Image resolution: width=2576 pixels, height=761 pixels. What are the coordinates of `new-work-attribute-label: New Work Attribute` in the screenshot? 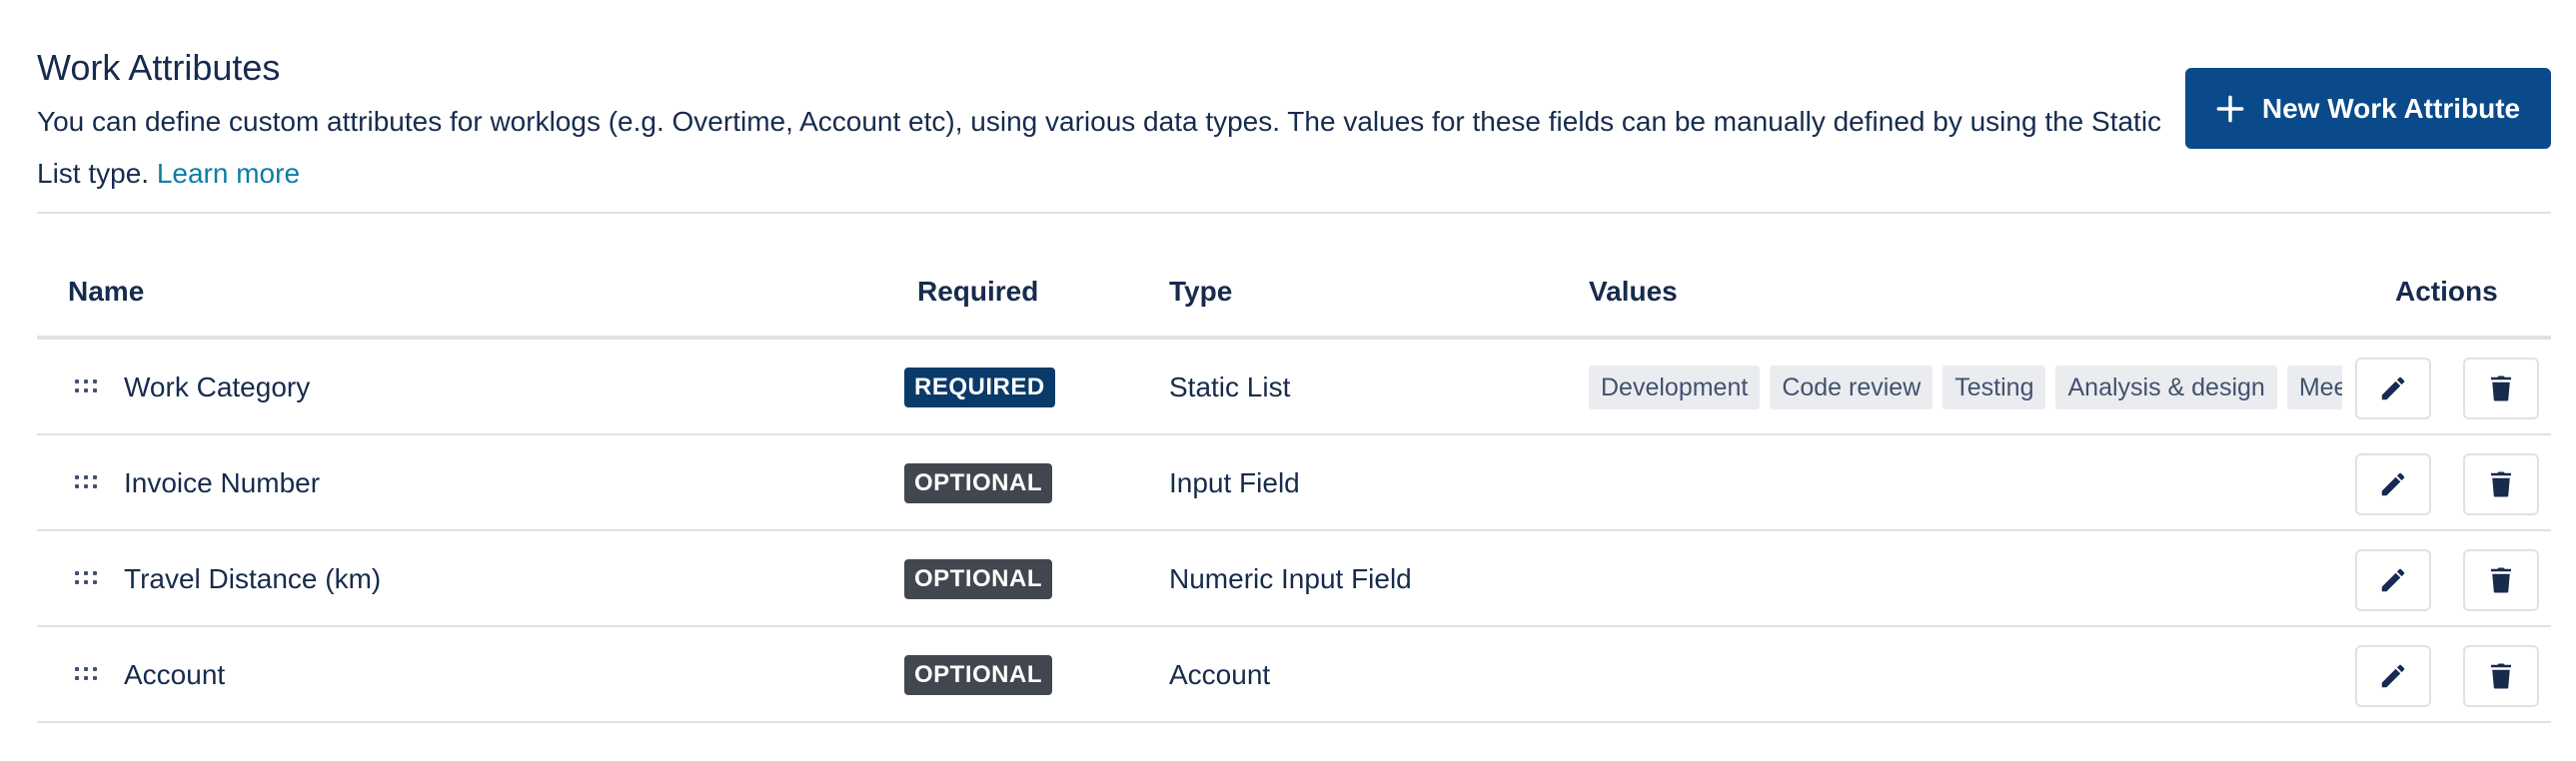 It's located at (2391, 108).